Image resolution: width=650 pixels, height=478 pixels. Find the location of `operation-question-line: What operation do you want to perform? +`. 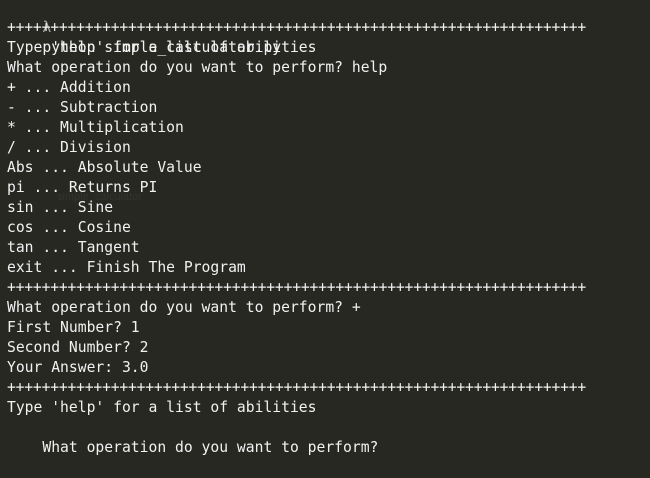

operation-question-line: What operation do you want to perform? + is located at coordinates (184, 307).